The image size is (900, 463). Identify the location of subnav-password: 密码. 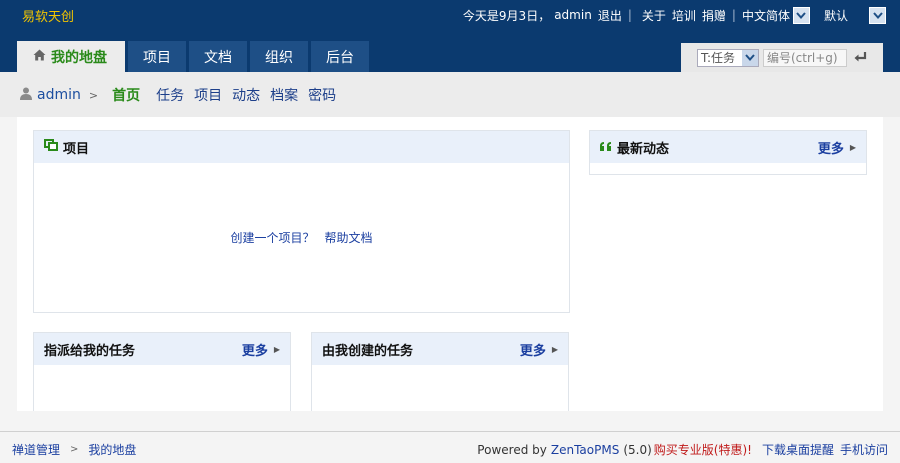
(322, 95).